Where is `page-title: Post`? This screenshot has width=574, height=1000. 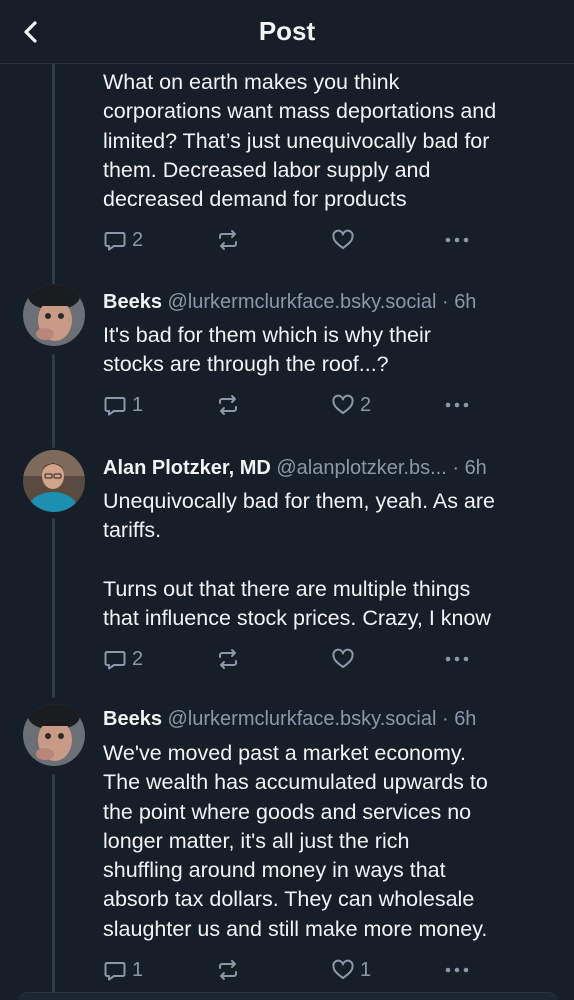 page-title: Post is located at coordinates (287, 31).